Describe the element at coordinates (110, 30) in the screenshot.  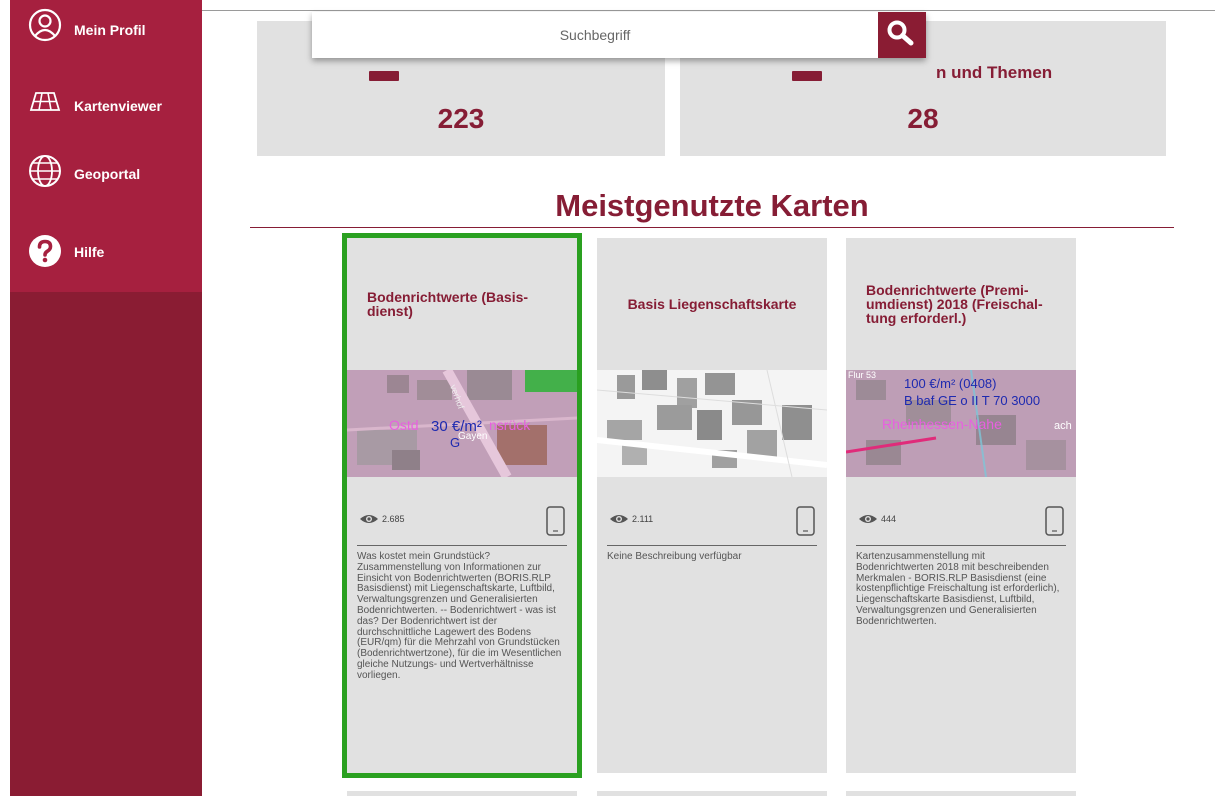
I see `sidebar-item-label: Mein Profil` at that location.